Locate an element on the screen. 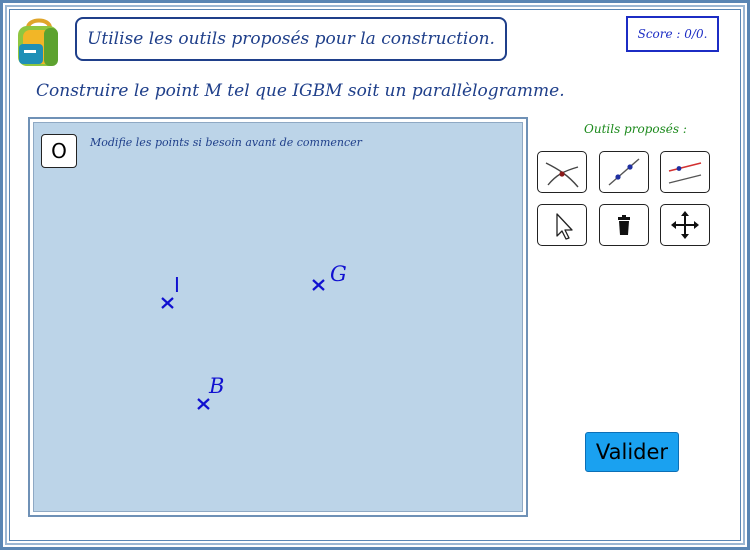 The image size is (750, 550). tools-title: Outils proposés : is located at coordinates (635, 129).